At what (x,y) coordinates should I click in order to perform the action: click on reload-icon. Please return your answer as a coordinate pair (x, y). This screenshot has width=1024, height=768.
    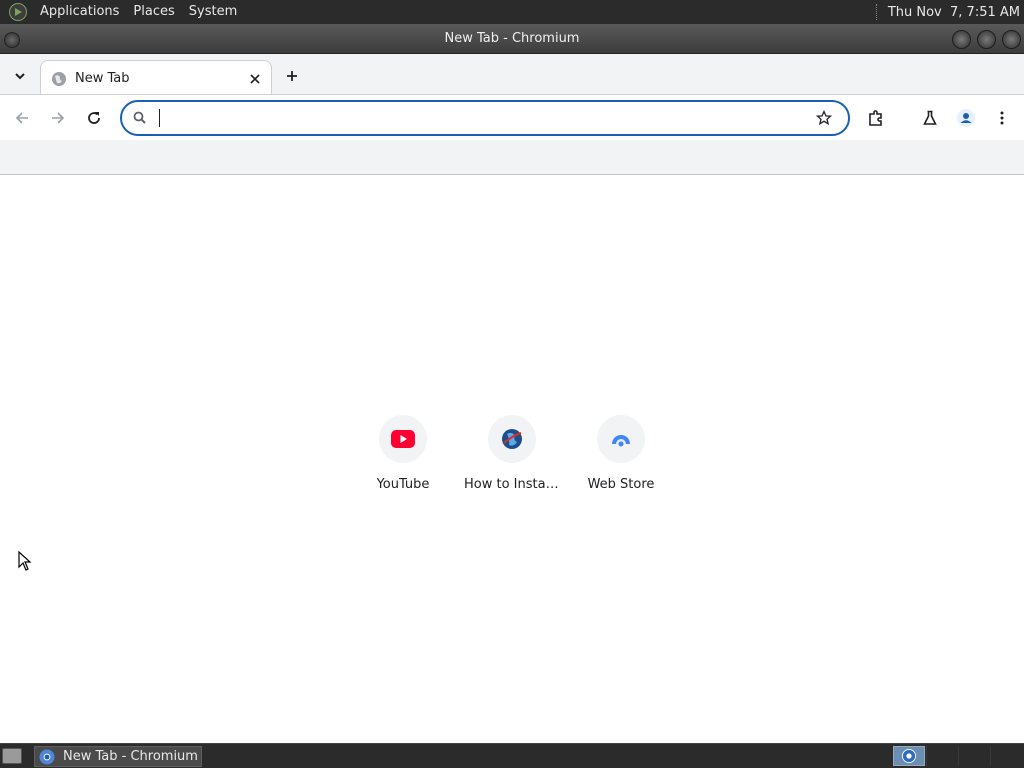
    Looking at the image, I should click on (94, 118).